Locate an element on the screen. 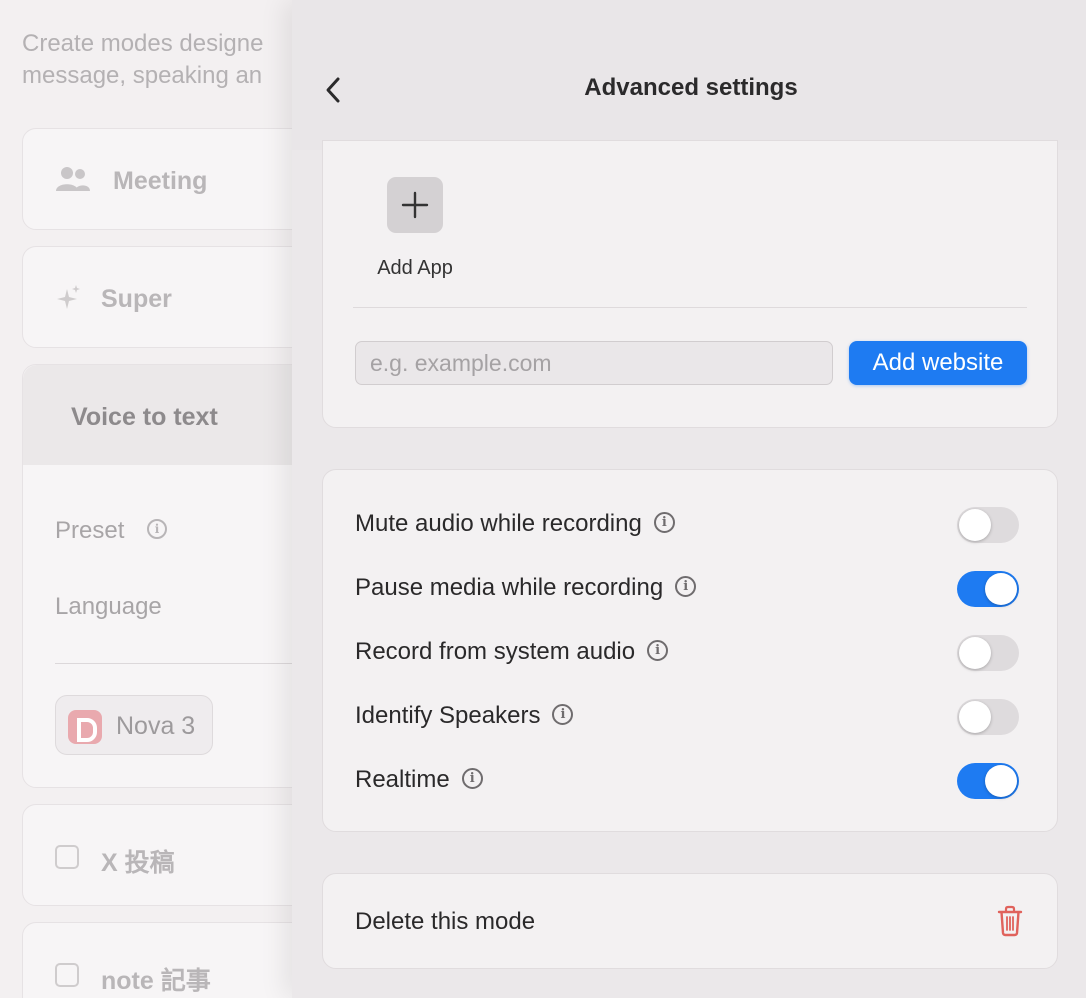  delete-mode-label: Delete this mode is located at coordinates (445, 921).